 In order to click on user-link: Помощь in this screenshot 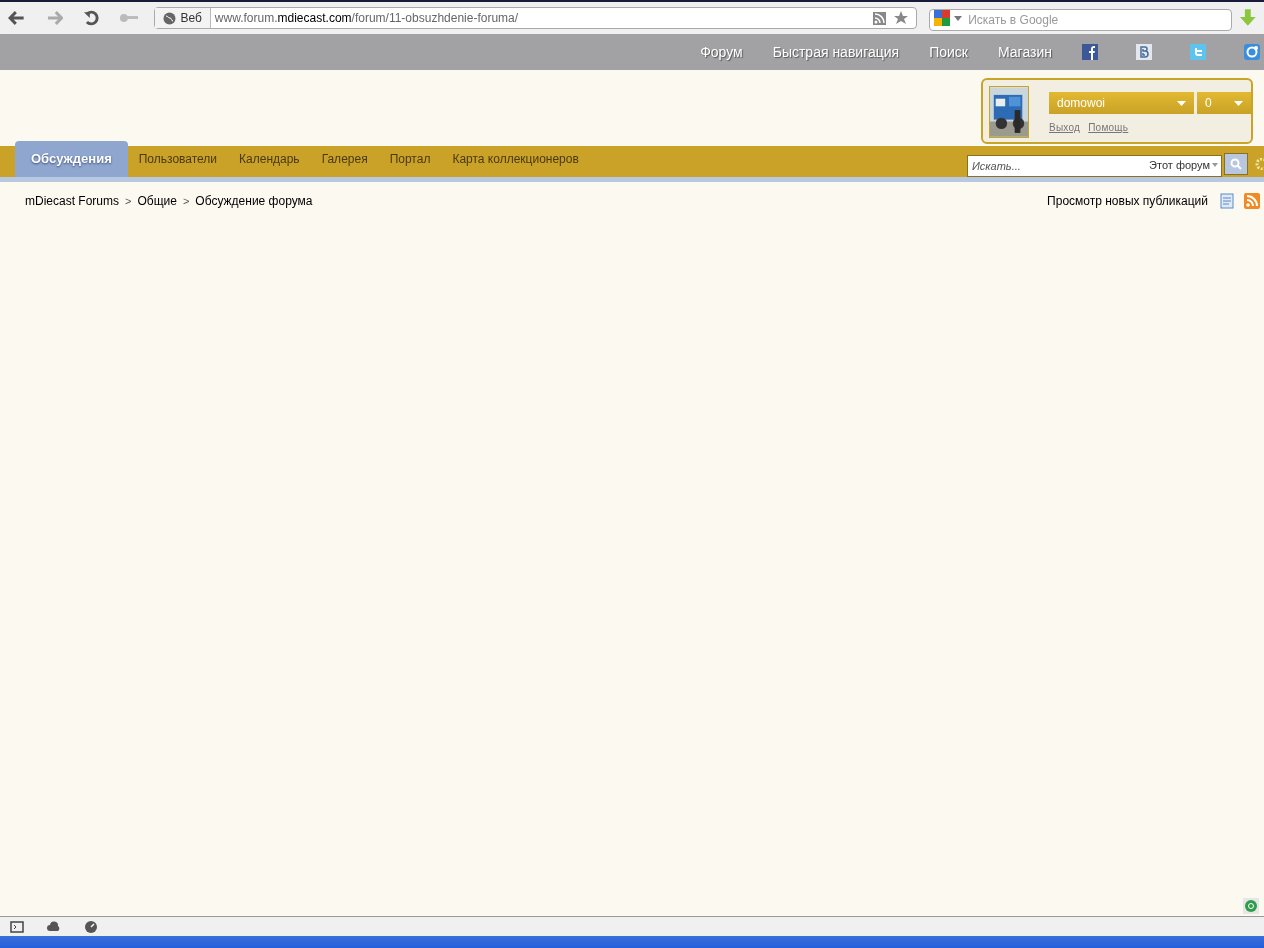, I will do `click(1108, 127)`.